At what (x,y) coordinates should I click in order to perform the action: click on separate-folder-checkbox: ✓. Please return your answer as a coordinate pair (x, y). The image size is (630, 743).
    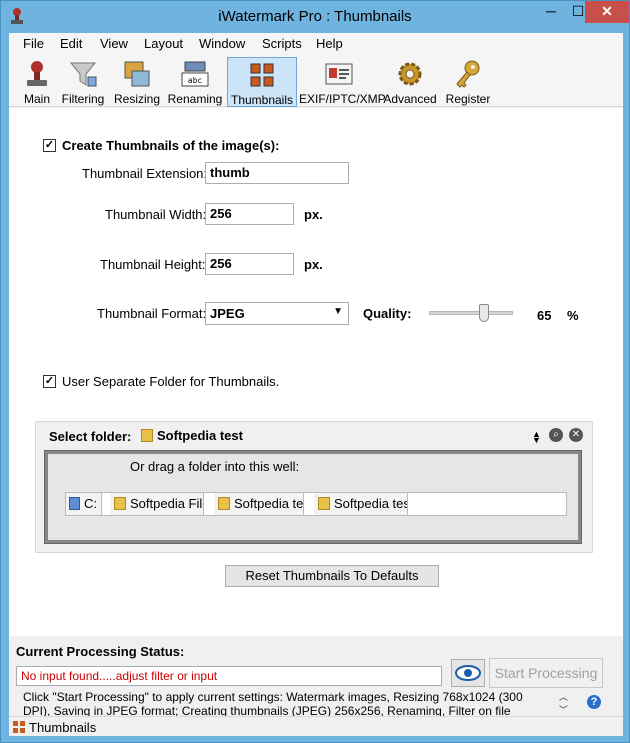
    Looking at the image, I should click on (49, 381).